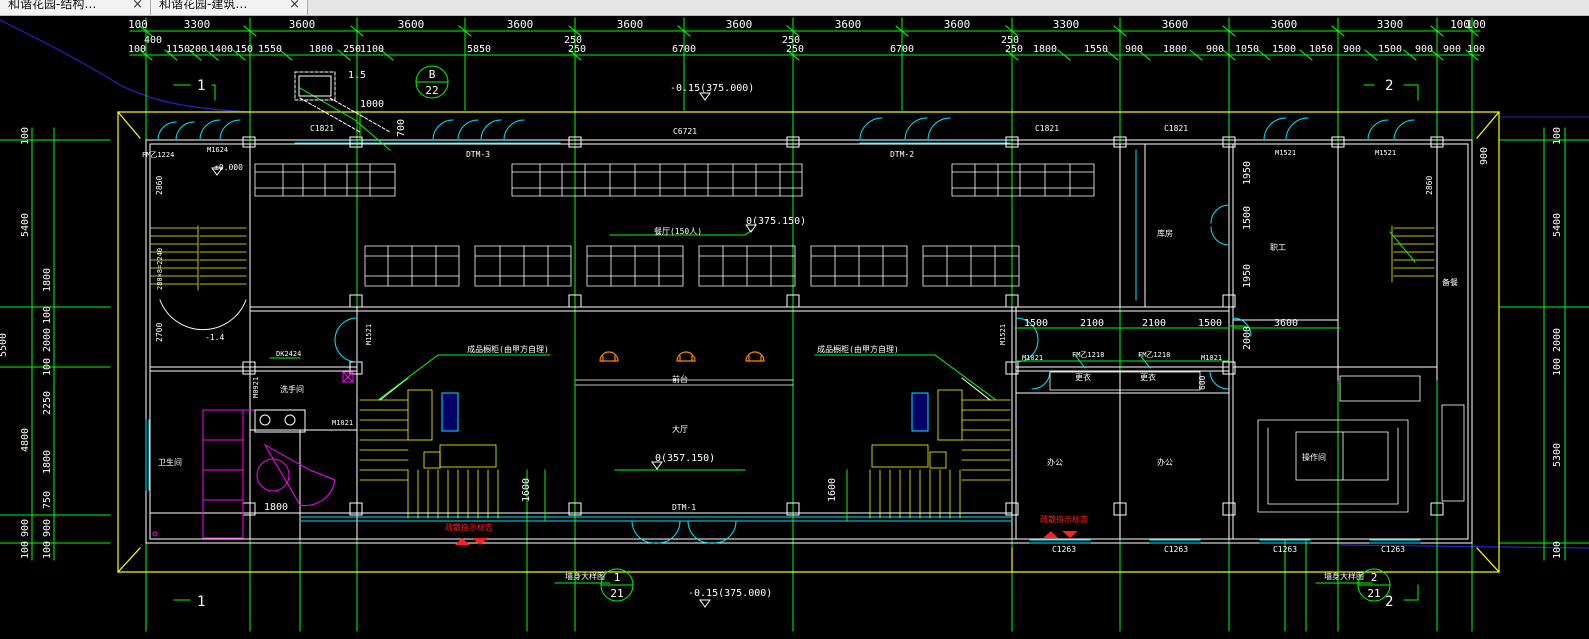 This screenshot has height=639, width=1589. Describe the element at coordinates (478, 154) in the screenshot. I see `beam-label: DTM-3` at that location.